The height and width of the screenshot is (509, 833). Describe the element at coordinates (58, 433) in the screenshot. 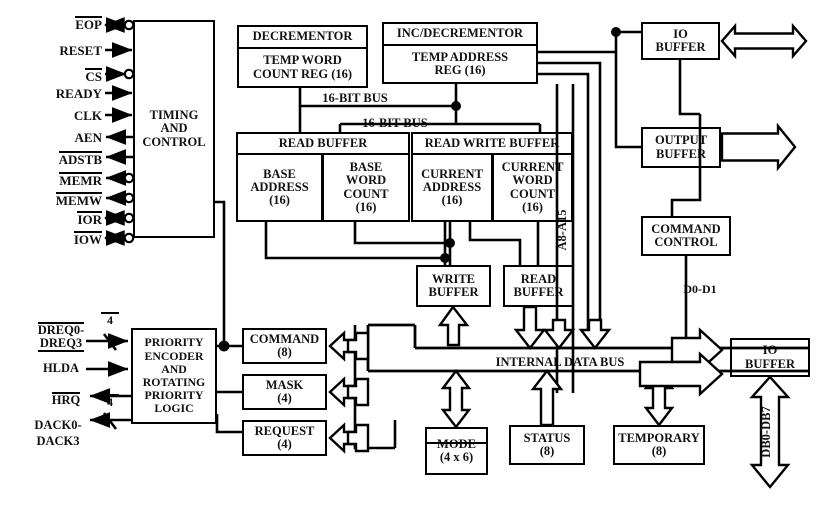

I see `signal-label-dack: DACK0- DACK3` at that location.